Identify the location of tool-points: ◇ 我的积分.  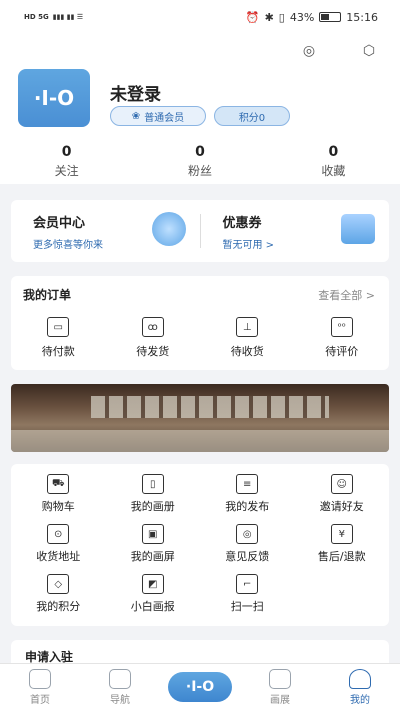
(58, 594).